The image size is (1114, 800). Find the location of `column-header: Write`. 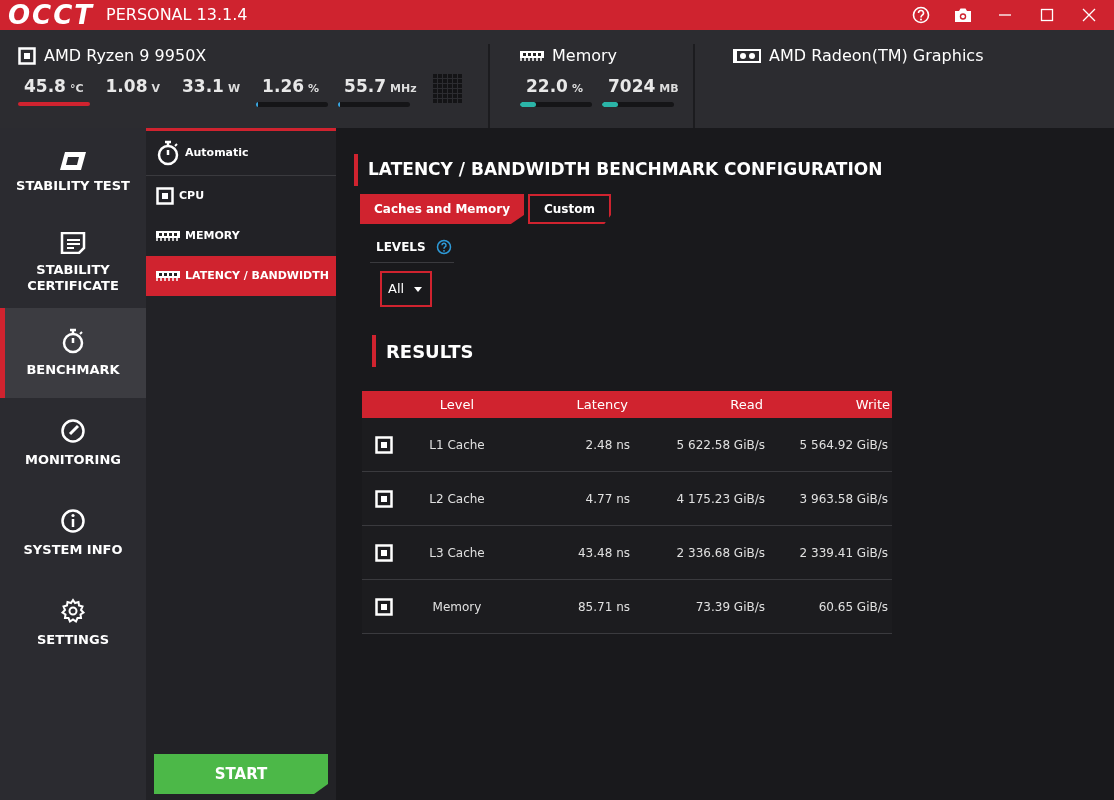

column-header: Write is located at coordinates (872, 404).